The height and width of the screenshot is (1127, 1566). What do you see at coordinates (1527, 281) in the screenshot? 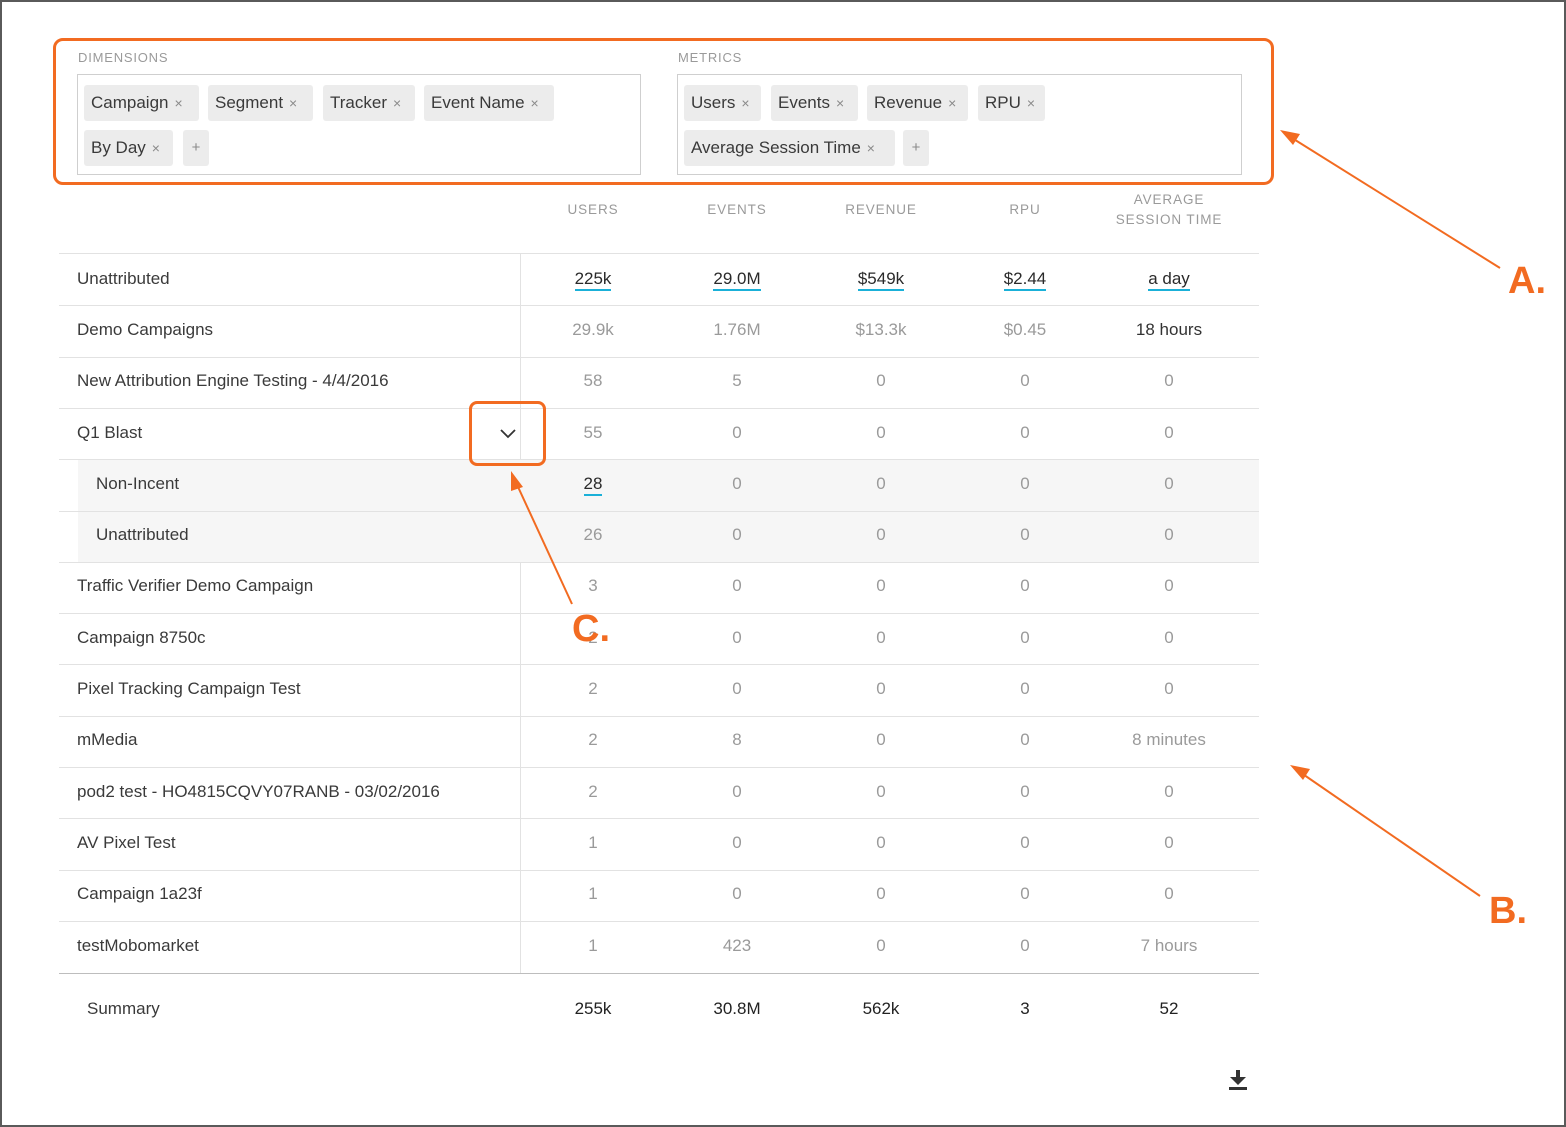
I see `callout-a: A.` at bounding box center [1527, 281].